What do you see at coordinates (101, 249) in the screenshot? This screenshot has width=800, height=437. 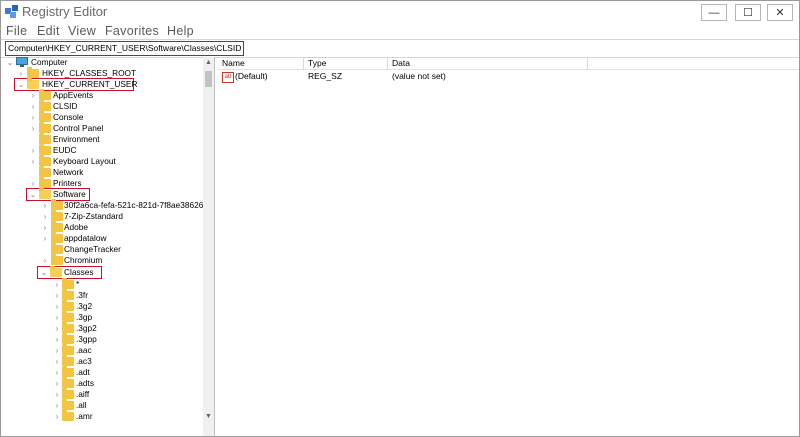 I see `tree-item-changetracker: ChangeTracker` at bounding box center [101, 249].